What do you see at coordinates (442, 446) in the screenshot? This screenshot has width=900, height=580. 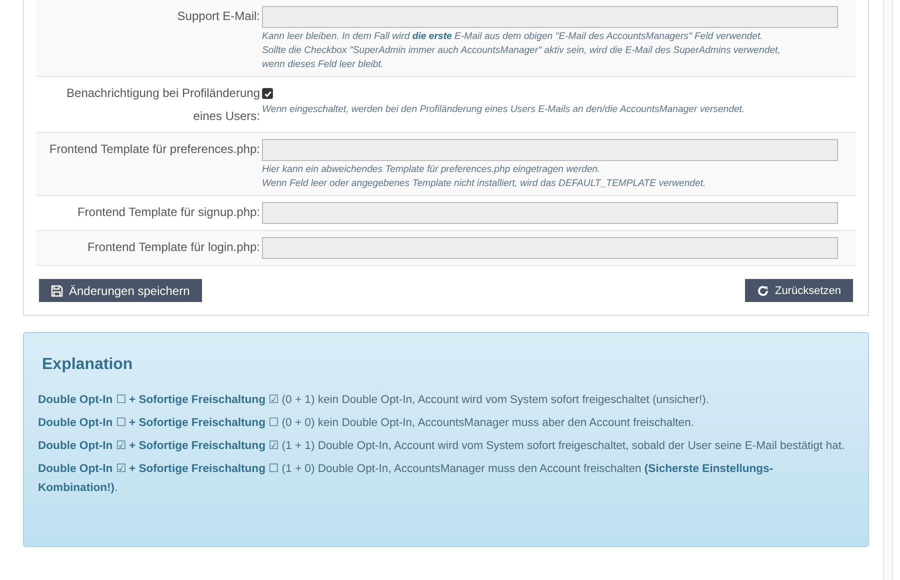 I see `explanation-text: Double Opt-In ☑ + Sofortige Freischaltung ☑ (1 + 1) Double Opt-In, Account wird vom System sofort freigeschaltet, sobald der User seine E-Mail bestätigt hat.` at bounding box center [442, 446].